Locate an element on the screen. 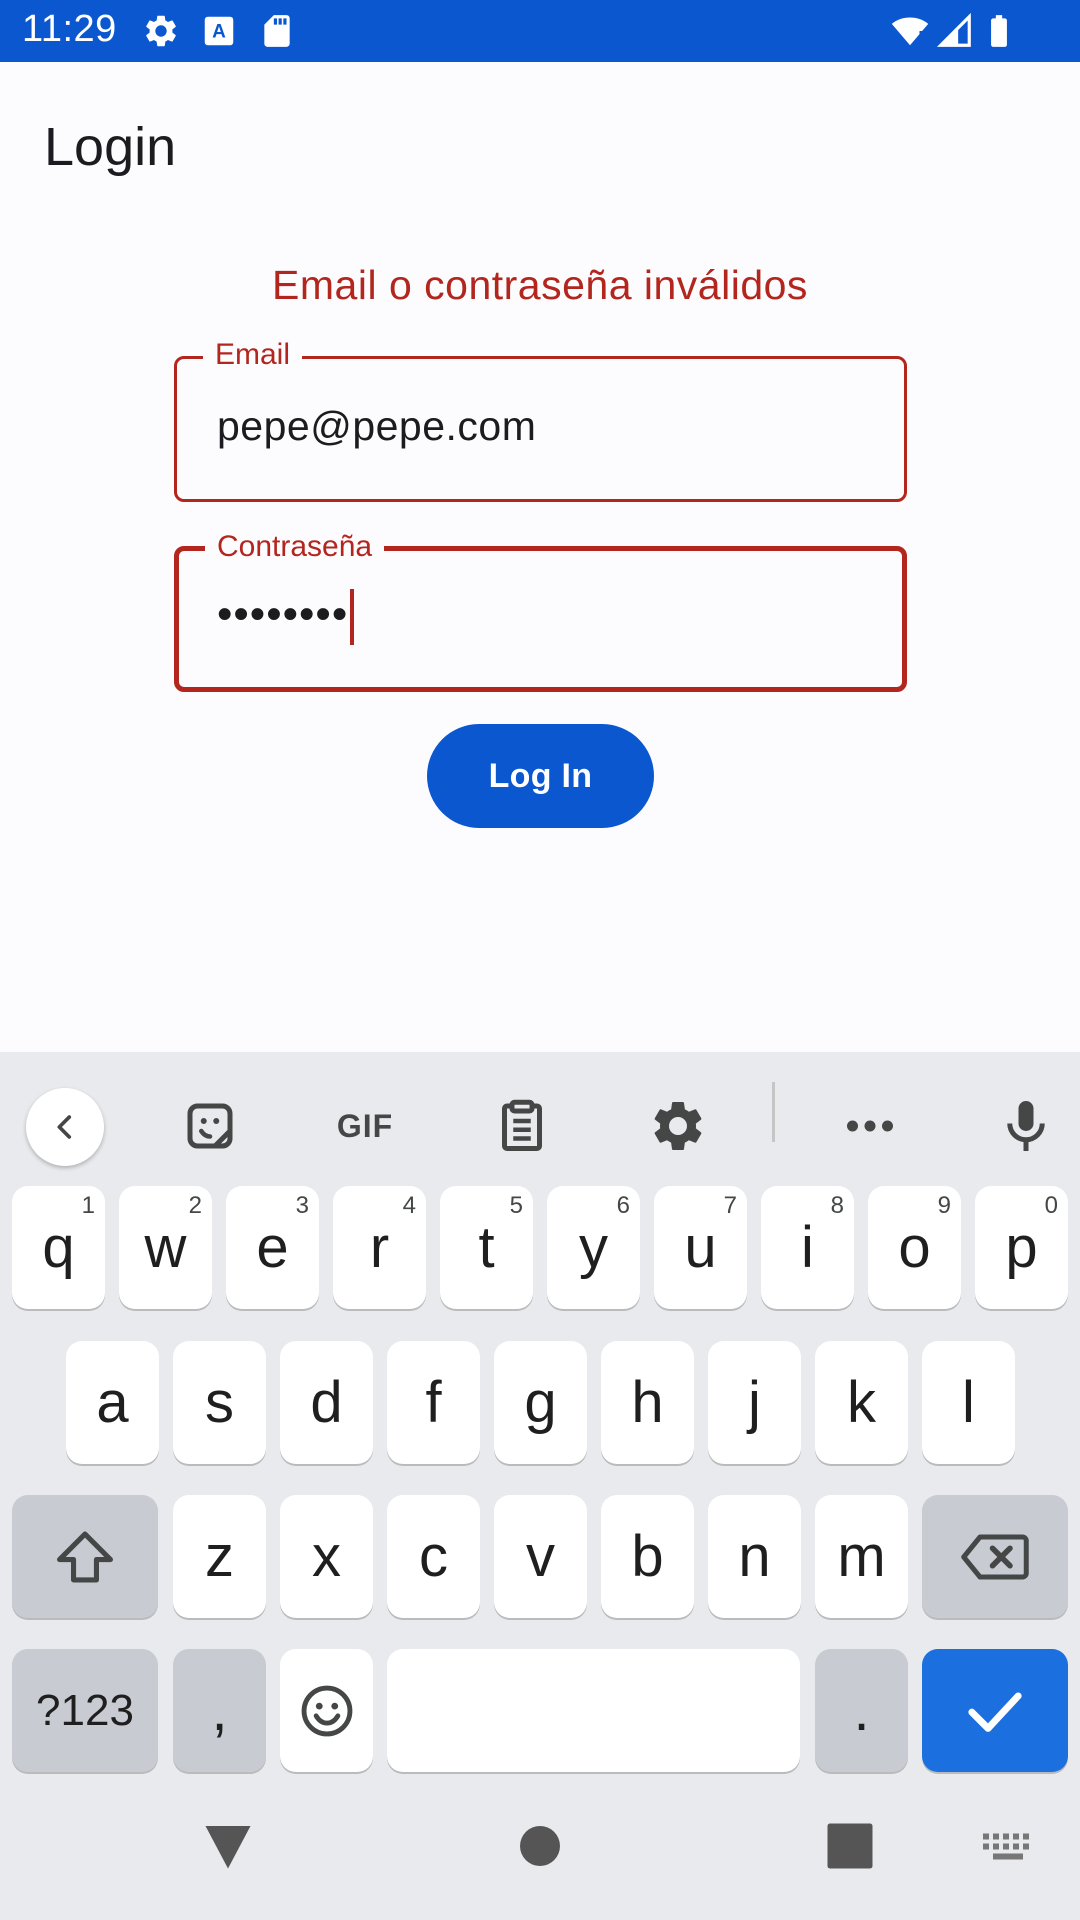 The image size is (1080, 1920). period-key: . is located at coordinates (861, 1710).